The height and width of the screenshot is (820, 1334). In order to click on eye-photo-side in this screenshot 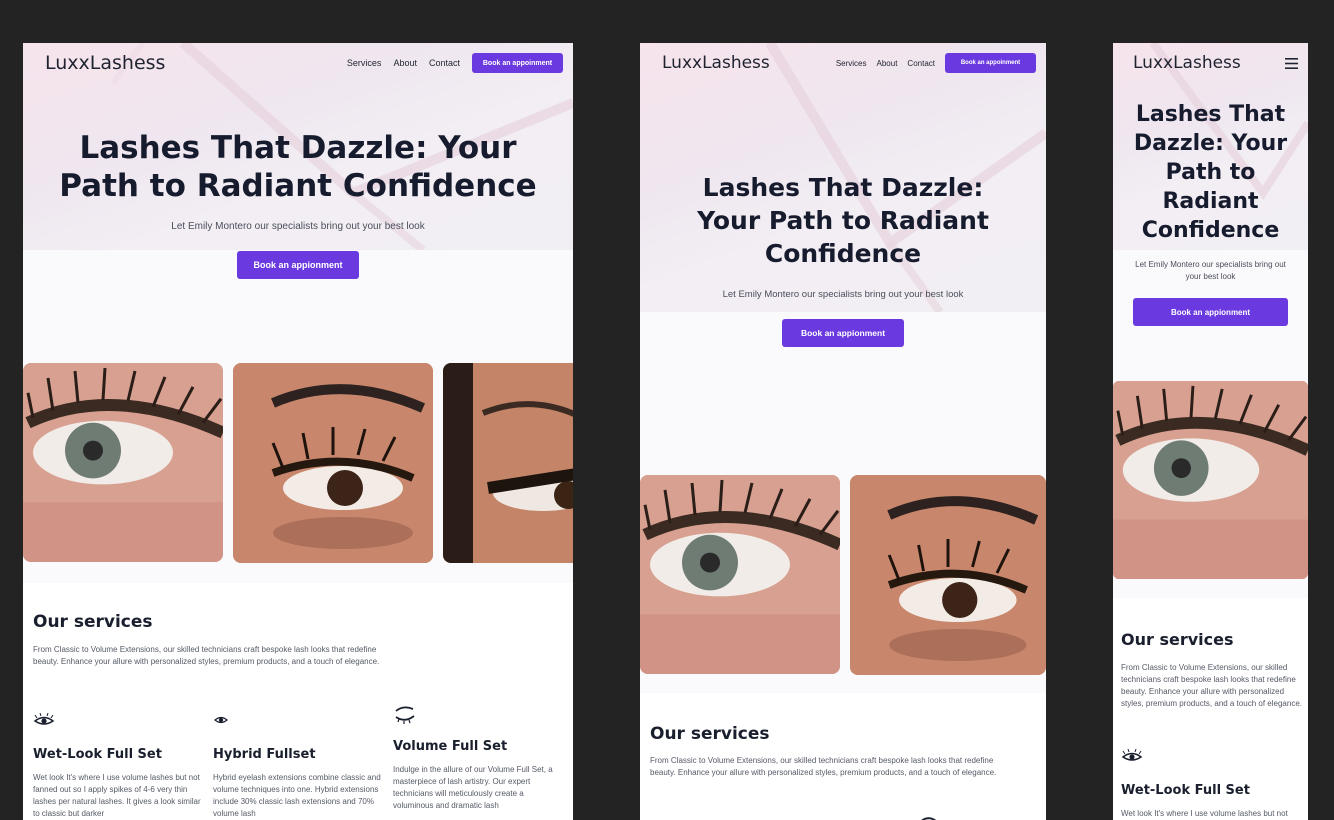, I will do `click(508, 463)`.